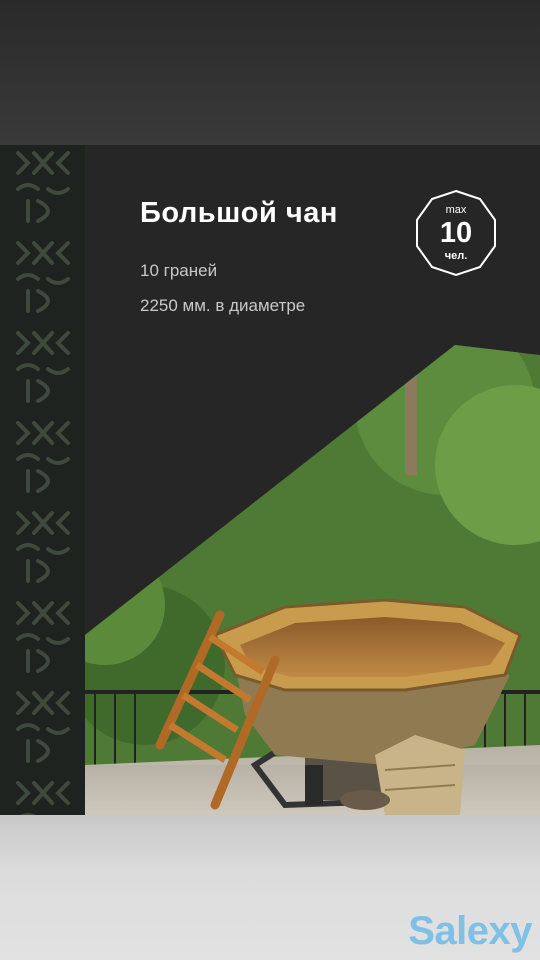 This screenshot has height=960, width=540. I want to click on ornament-pattern-icon, so click(43, 483).